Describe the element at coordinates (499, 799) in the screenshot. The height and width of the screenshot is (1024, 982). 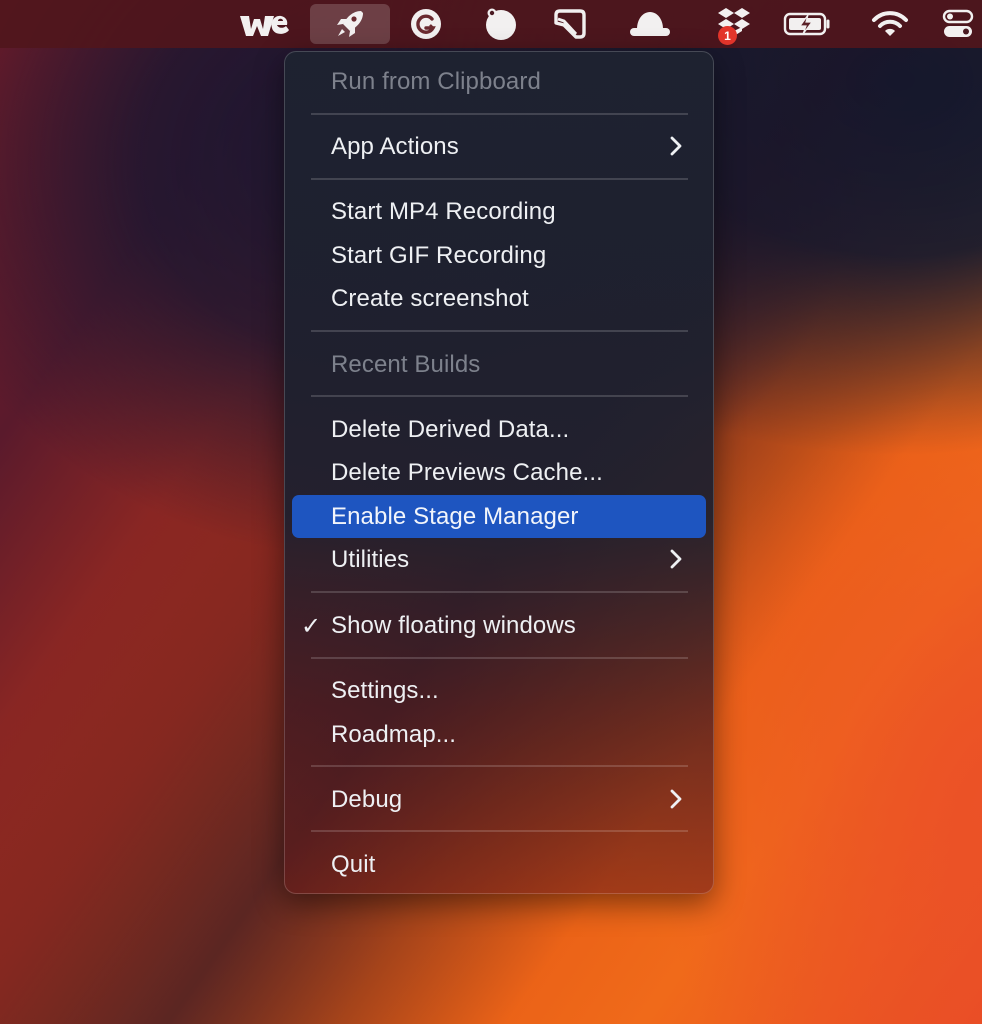
I see `menu-item-debug: Debug` at that location.